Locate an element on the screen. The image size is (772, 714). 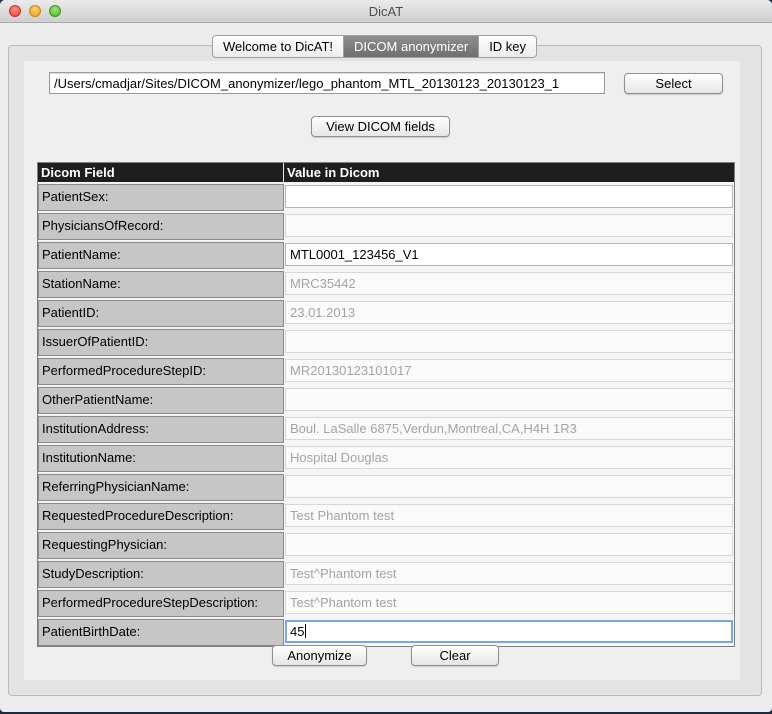
table-row: IssuerOfPatientID: is located at coordinates (386, 341).